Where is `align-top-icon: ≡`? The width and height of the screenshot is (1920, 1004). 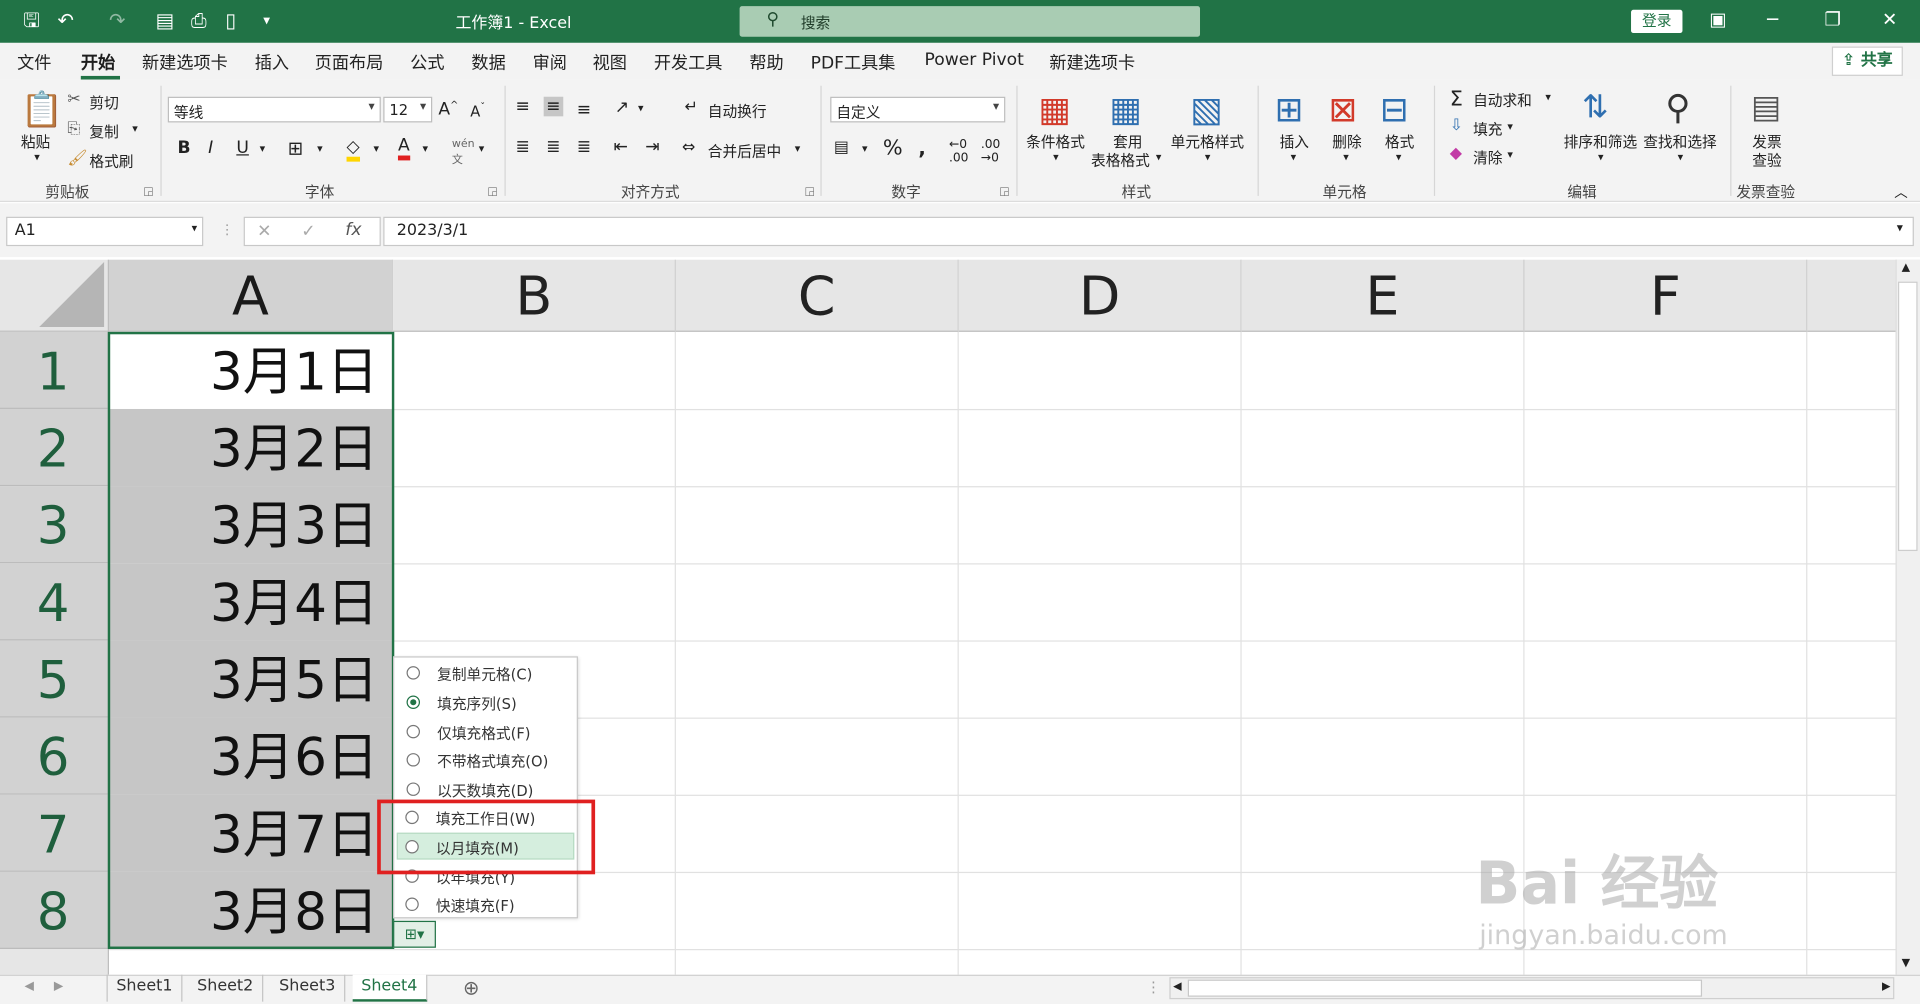 align-top-icon: ≡ is located at coordinates (523, 107).